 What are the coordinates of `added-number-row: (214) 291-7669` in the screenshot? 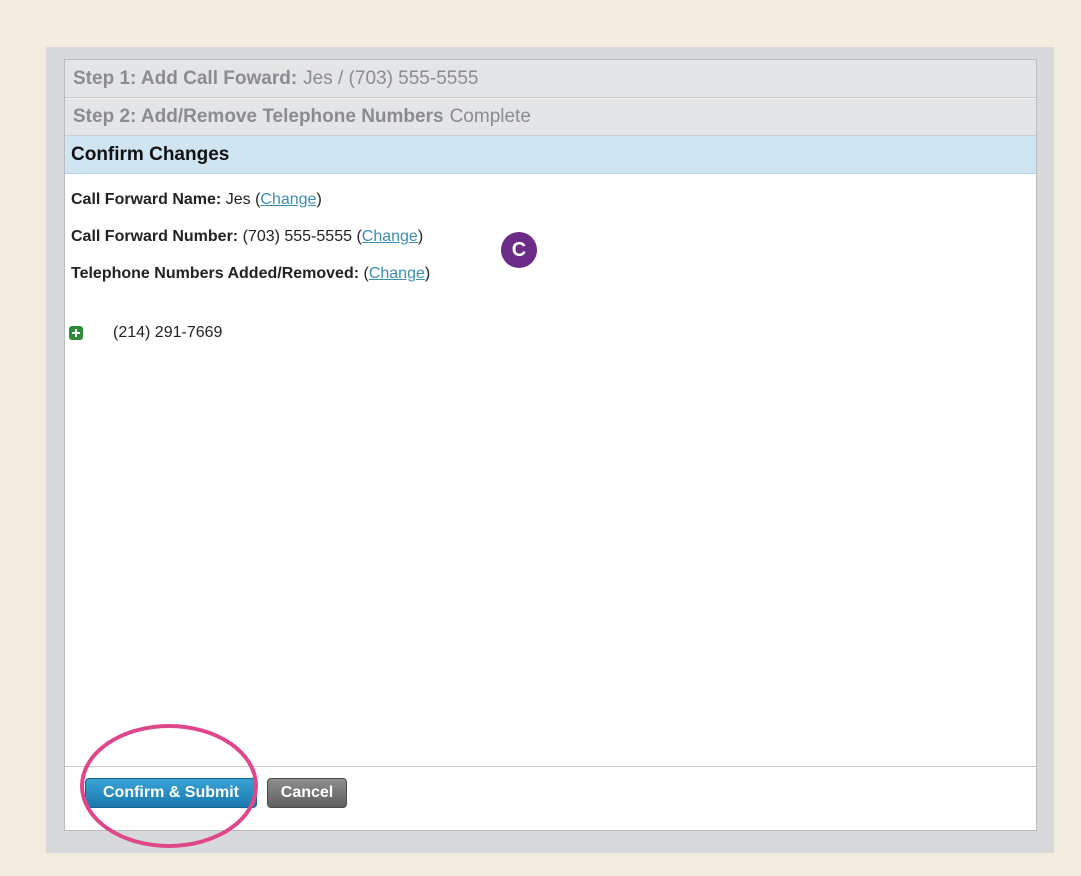 It's located at (145, 333).